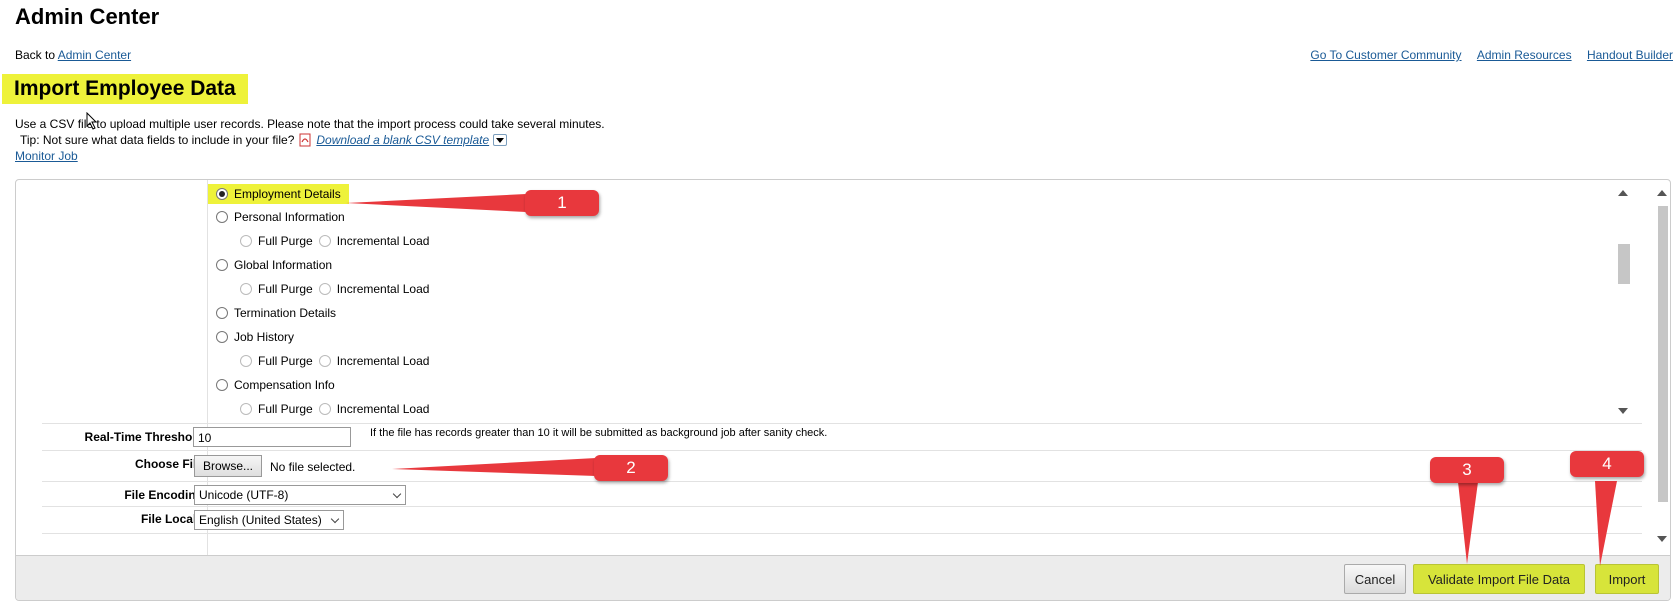  What do you see at coordinates (324, 409) in the screenshot?
I see `radio-compensation-incremental` at bounding box center [324, 409].